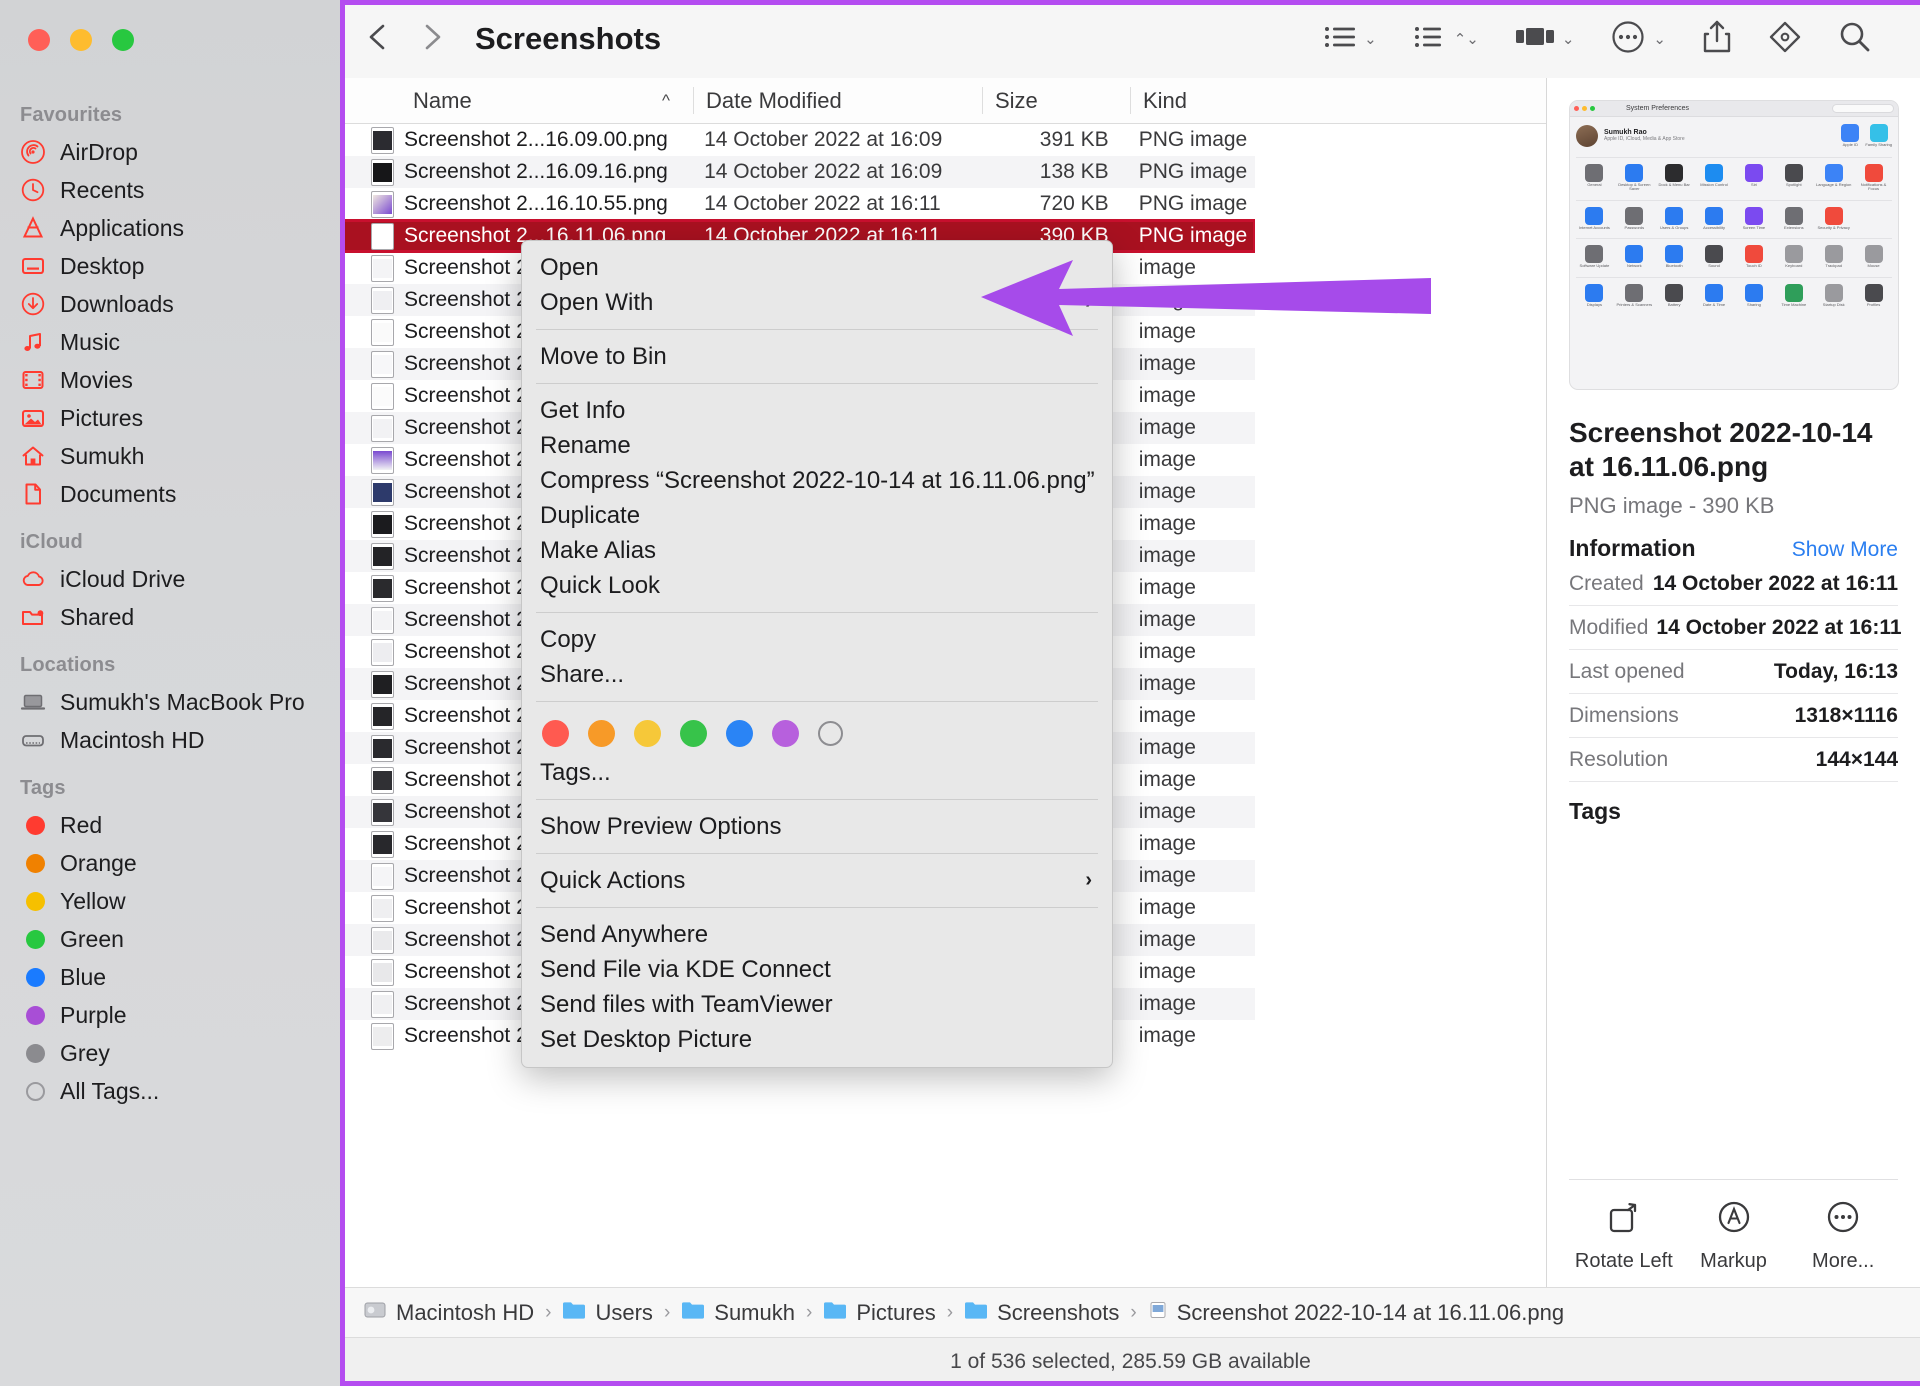  Describe the element at coordinates (607, 1313) in the screenshot. I see `breadcrumb-item: Users` at that location.